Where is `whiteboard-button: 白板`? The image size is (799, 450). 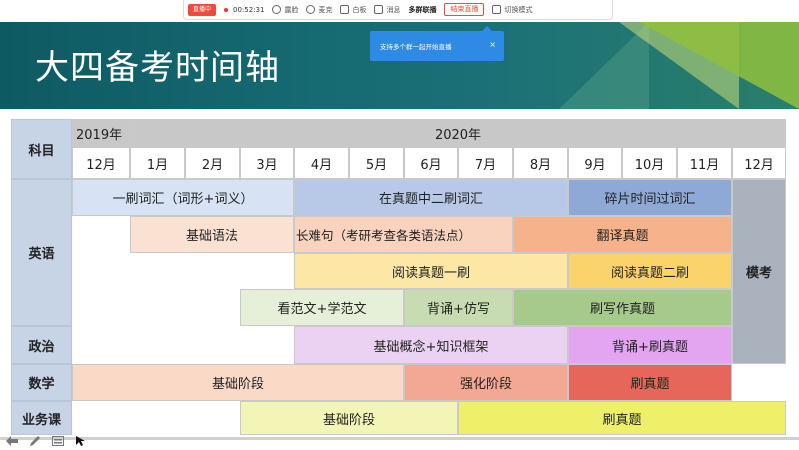
whiteboard-button: 白板 is located at coordinates (353, 10).